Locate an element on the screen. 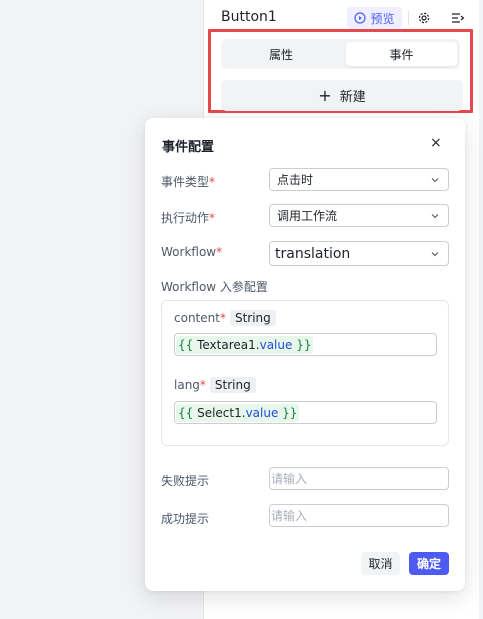 The image size is (483, 619). param-name: lang is located at coordinates (187, 385).